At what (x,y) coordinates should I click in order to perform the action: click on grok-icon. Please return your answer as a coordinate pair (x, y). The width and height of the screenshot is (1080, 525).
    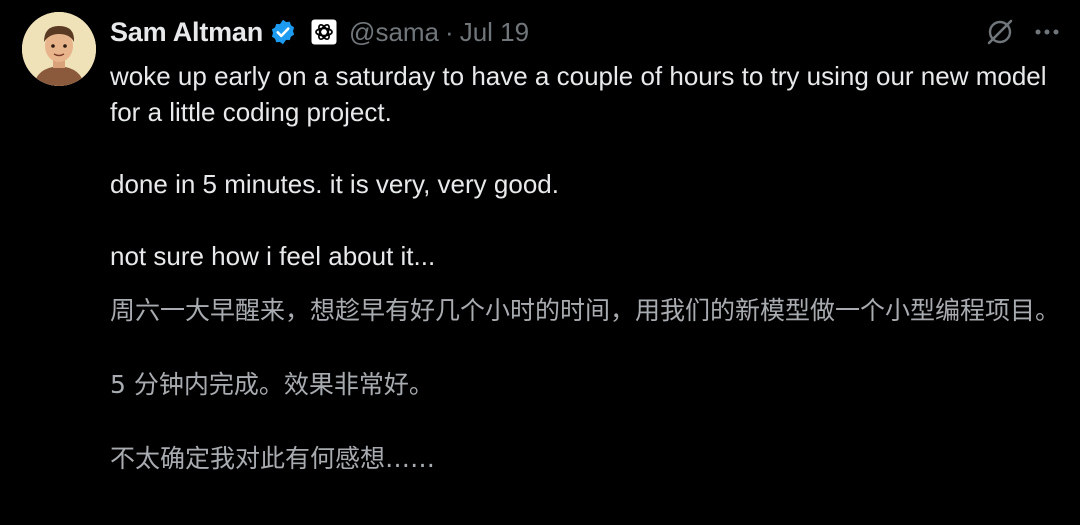
    Looking at the image, I should click on (1000, 32).